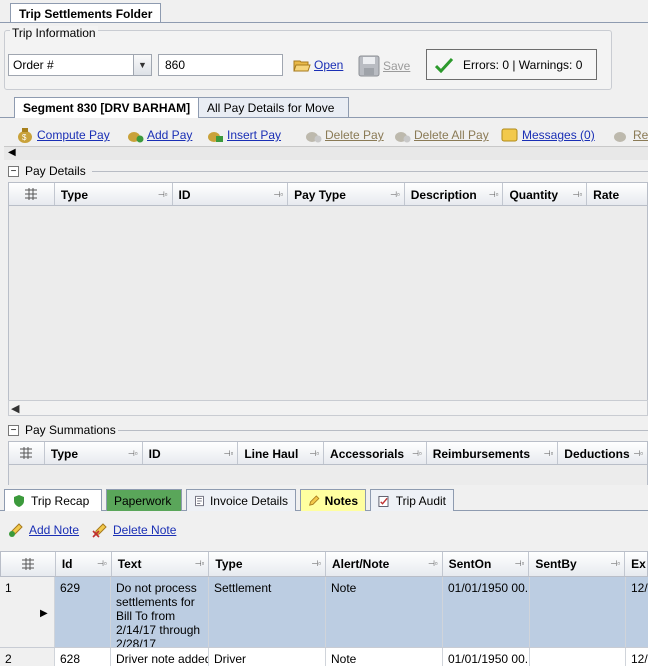 The height and width of the screenshot is (666, 648). I want to click on tab-notes: Notes, so click(333, 500).